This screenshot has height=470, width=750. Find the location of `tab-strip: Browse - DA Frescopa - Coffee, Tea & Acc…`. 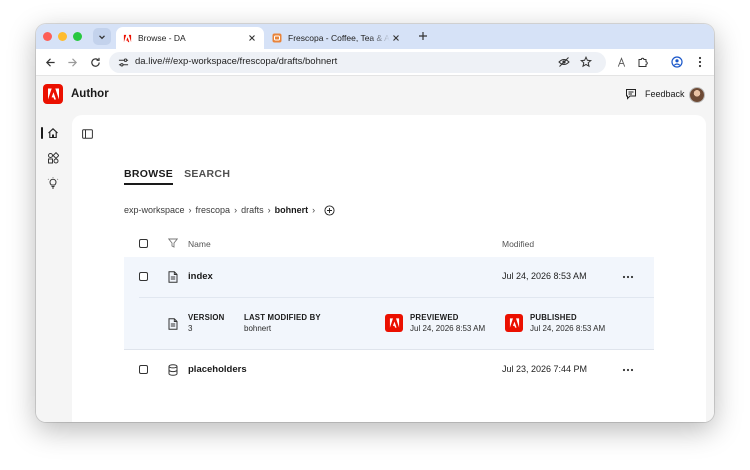

tab-strip: Browse - DA Frescopa - Coffee, Tea & Acc… is located at coordinates (375, 36).